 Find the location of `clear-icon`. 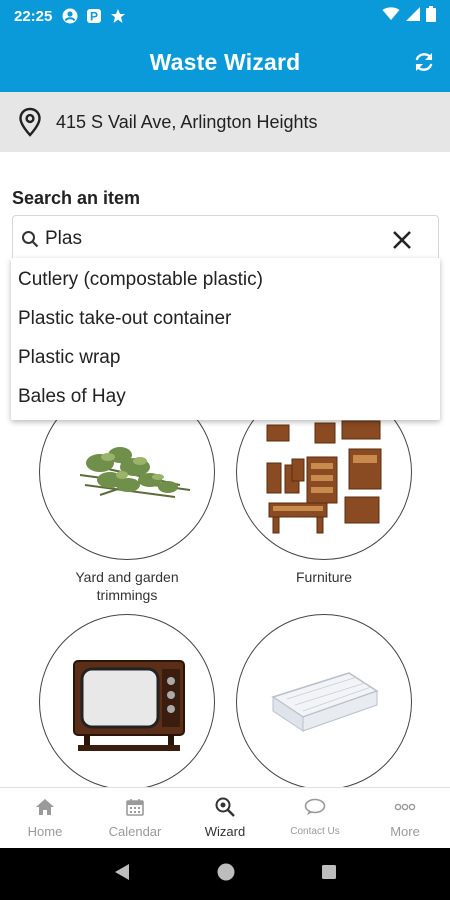

clear-icon is located at coordinates (402, 240).